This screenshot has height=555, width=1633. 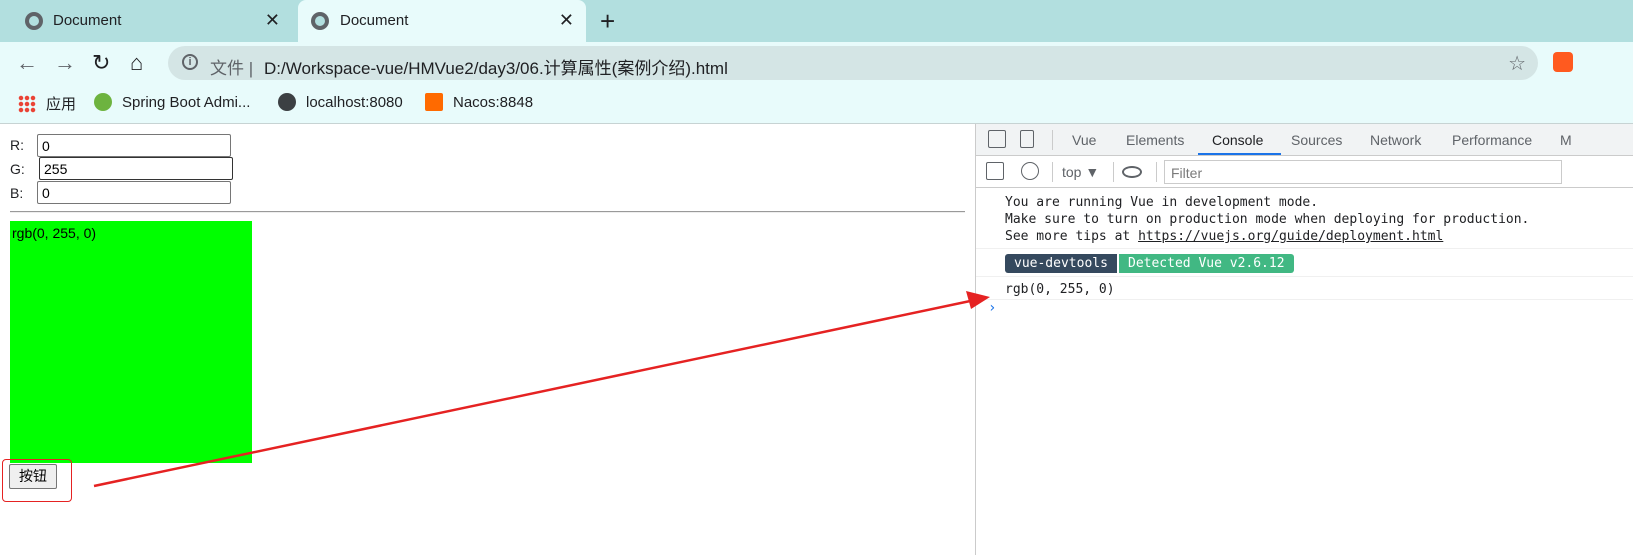 What do you see at coordinates (1084, 140) in the screenshot?
I see `tab-vue: Vue` at bounding box center [1084, 140].